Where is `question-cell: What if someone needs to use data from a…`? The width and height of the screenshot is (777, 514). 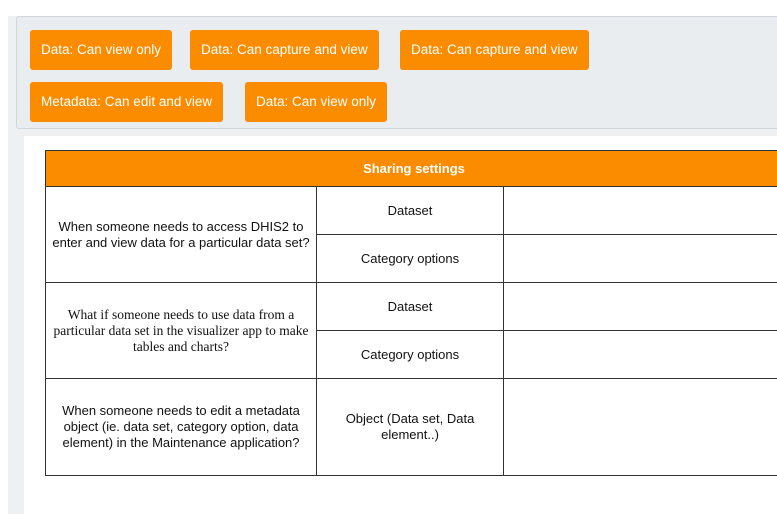
question-cell: What if someone needs to use data from a… is located at coordinates (181, 330).